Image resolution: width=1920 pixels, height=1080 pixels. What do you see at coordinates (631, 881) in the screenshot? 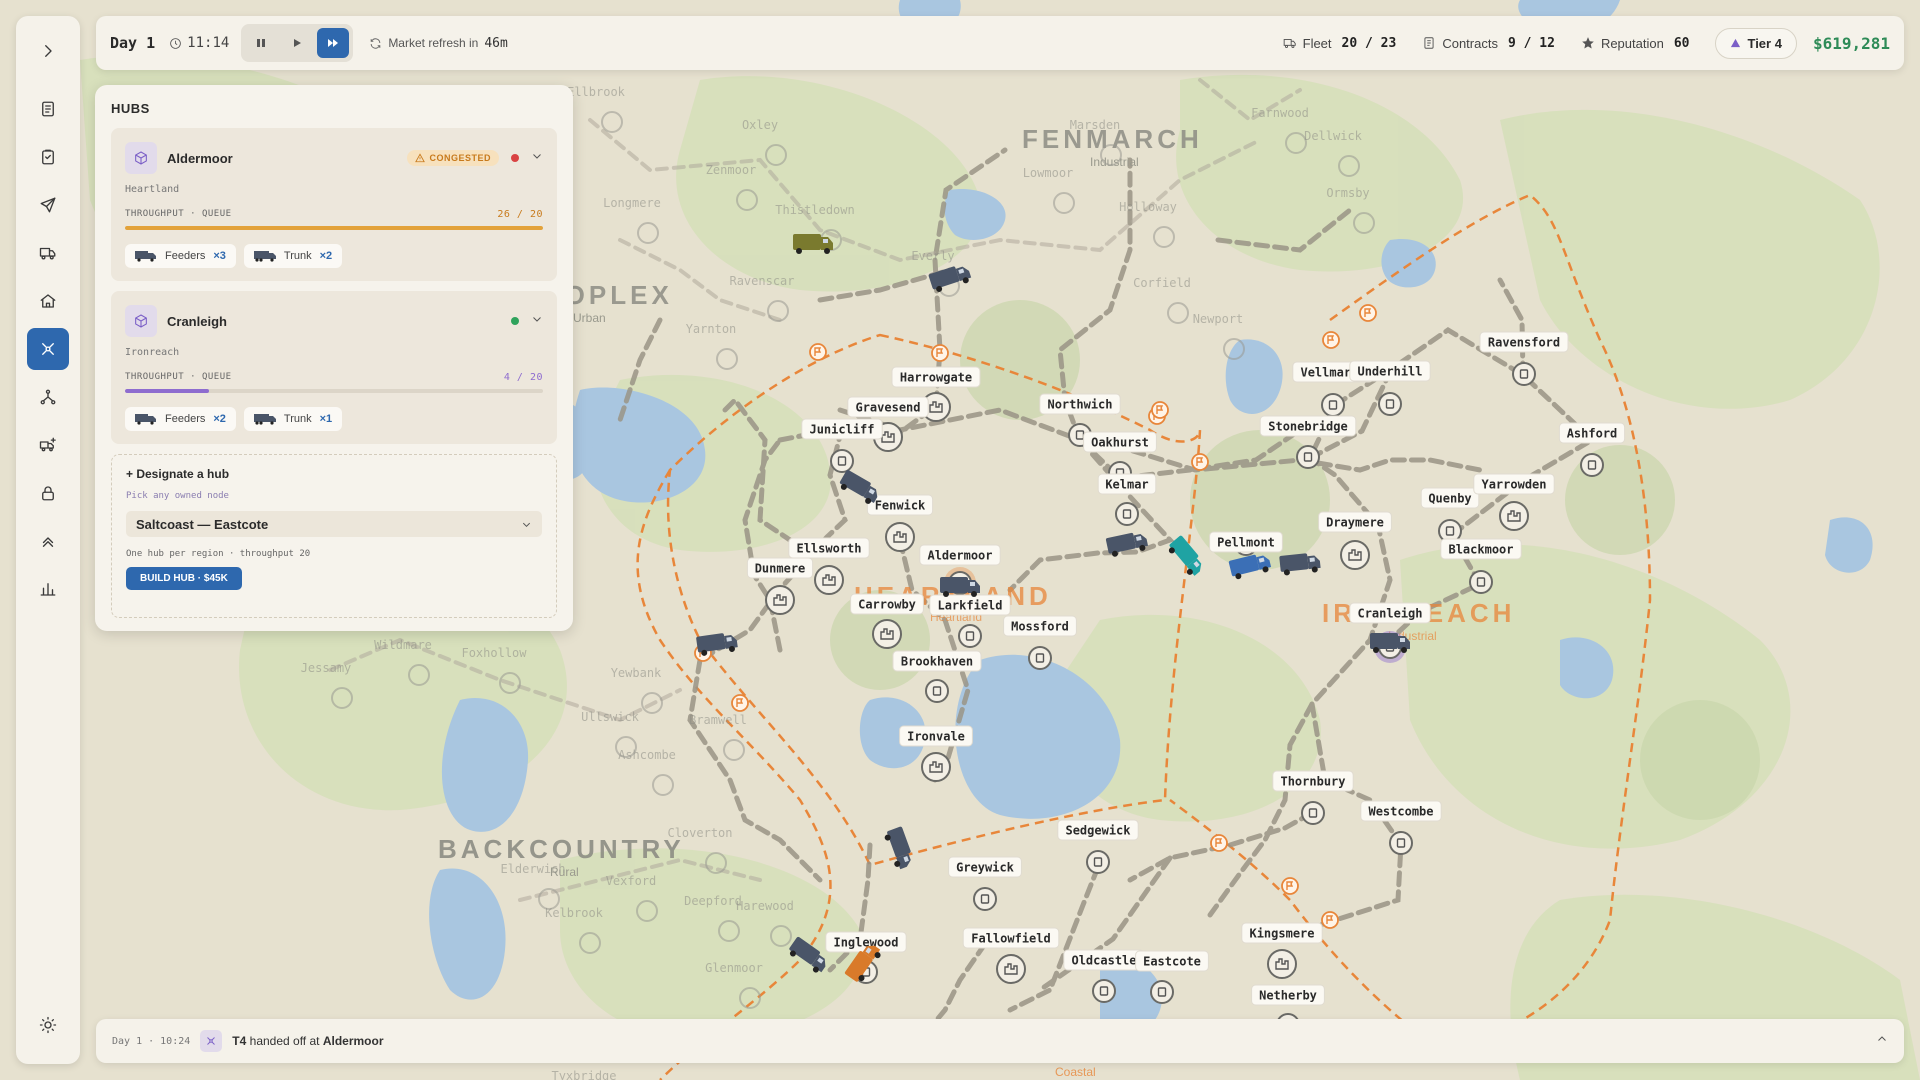
I see `svg-text: Vexford` at bounding box center [631, 881].